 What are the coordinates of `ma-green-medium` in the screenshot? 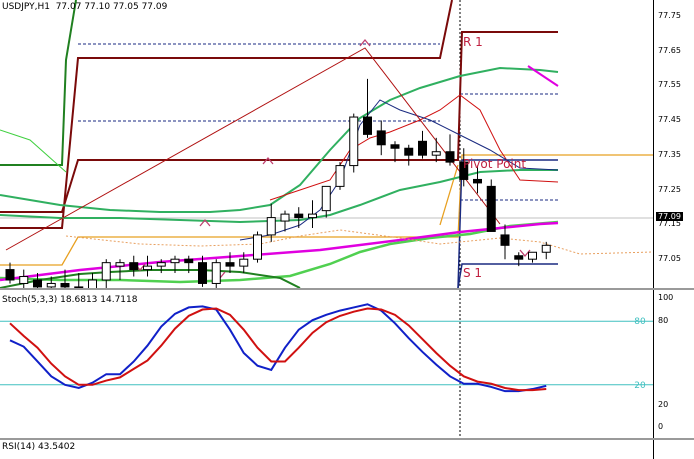 It's located at (279, 196).